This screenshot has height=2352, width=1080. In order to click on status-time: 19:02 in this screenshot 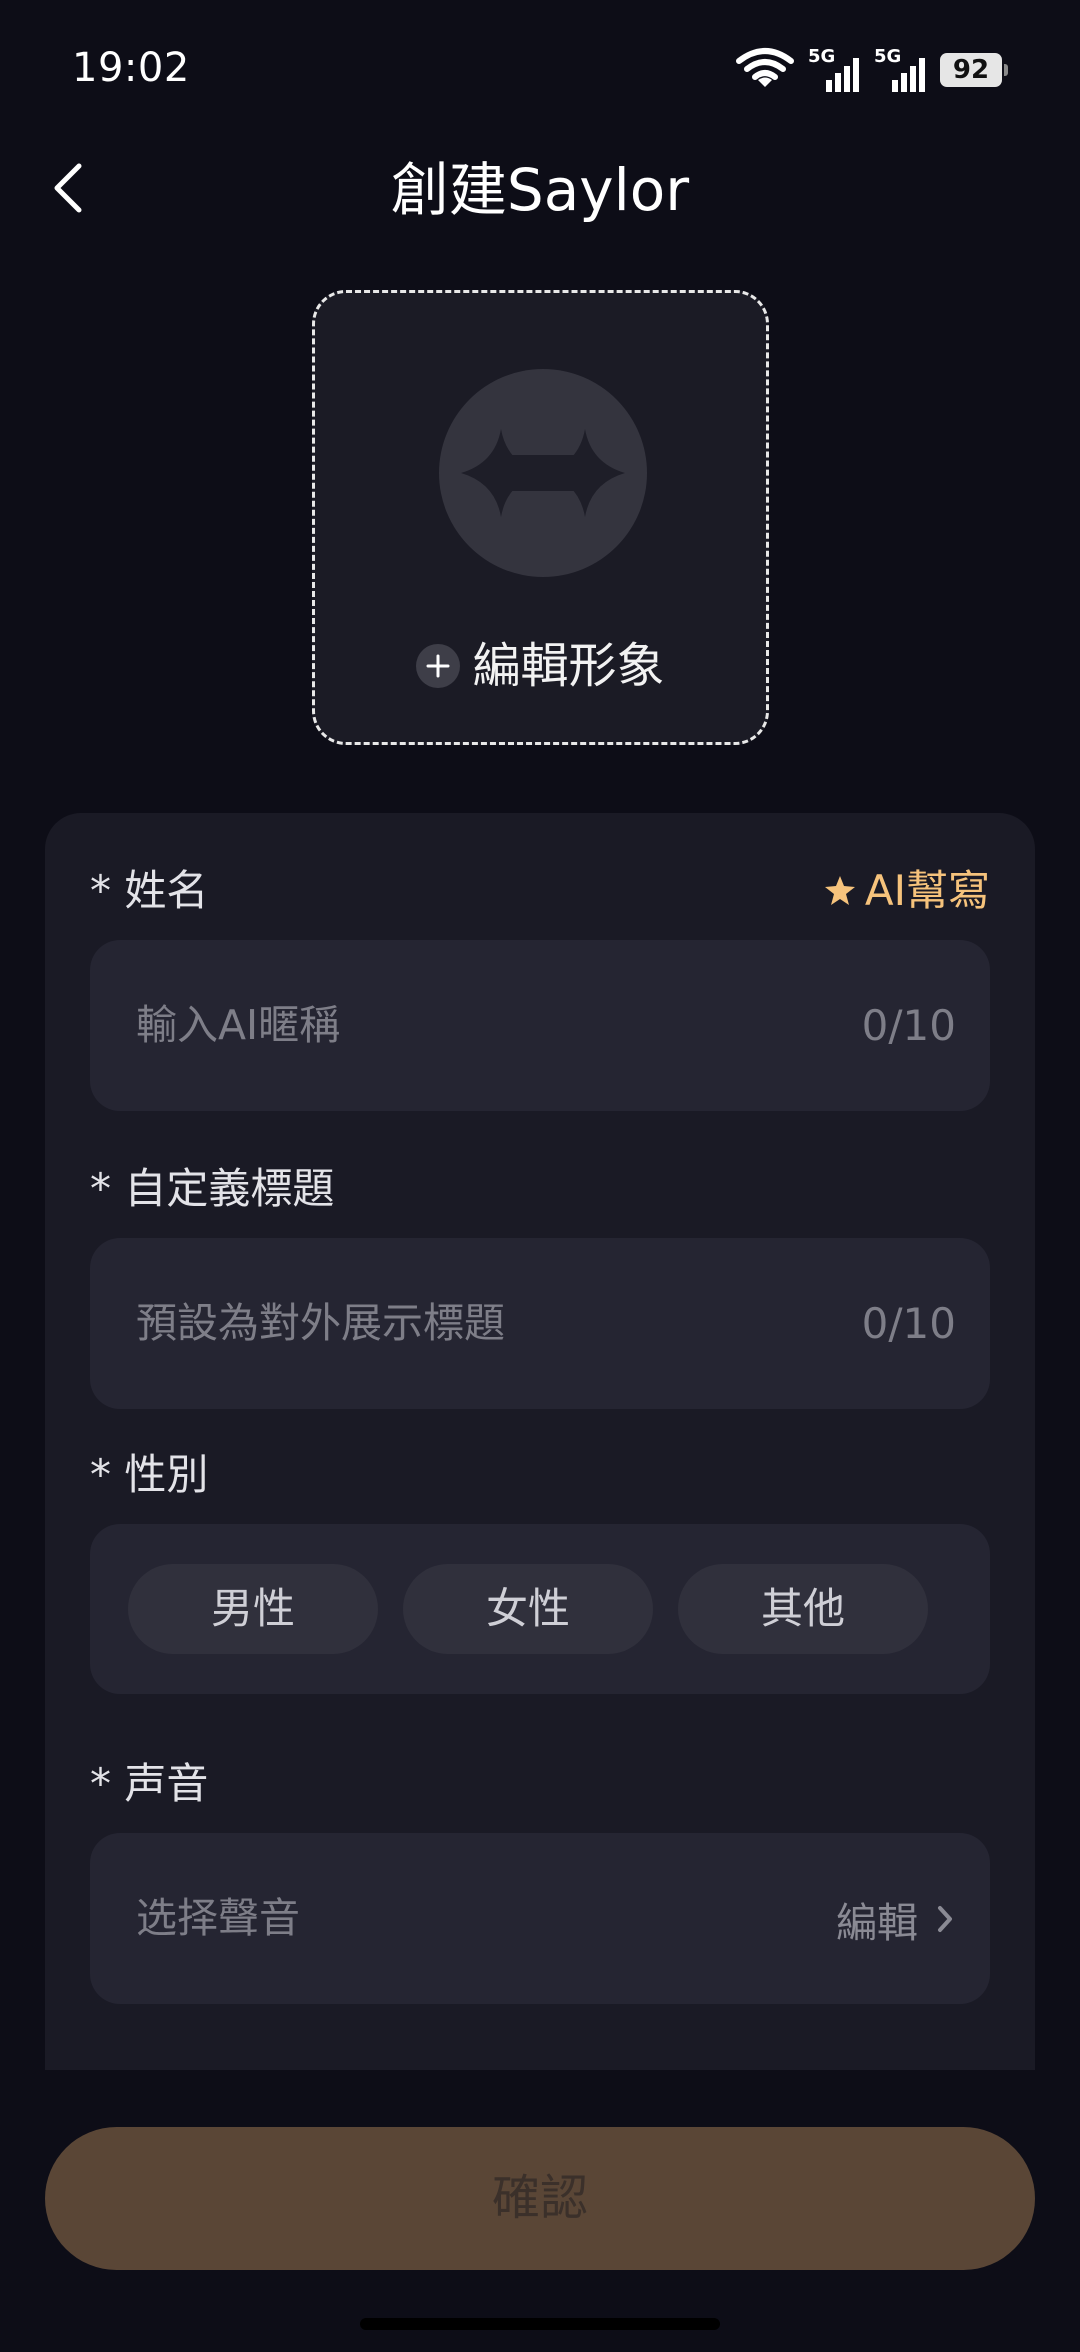, I will do `click(131, 68)`.